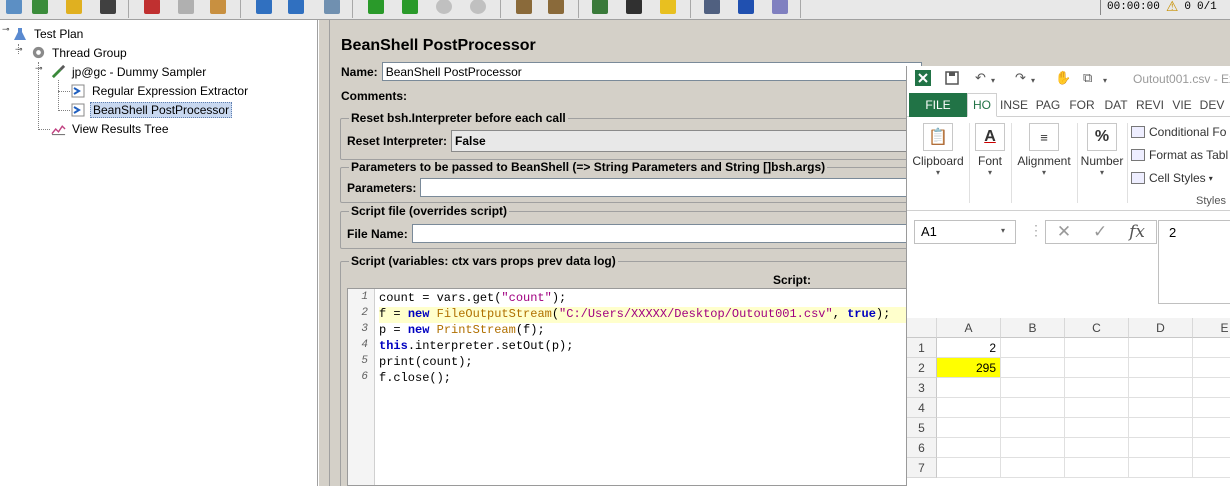  What do you see at coordinates (152, 8) in the screenshot?
I see `cut-button` at bounding box center [152, 8].